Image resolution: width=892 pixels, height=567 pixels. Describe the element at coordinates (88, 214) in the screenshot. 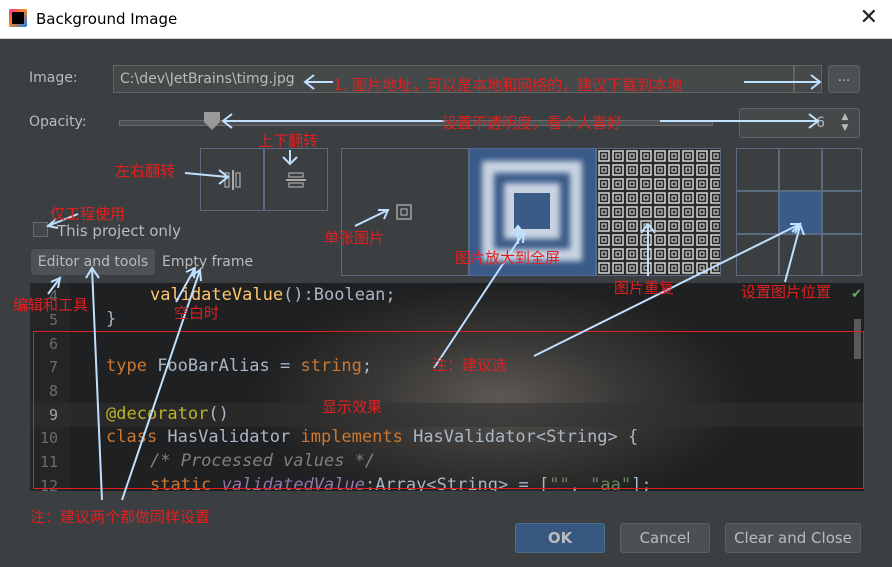

I see `annotation-project-only: 仅工程使用` at that location.